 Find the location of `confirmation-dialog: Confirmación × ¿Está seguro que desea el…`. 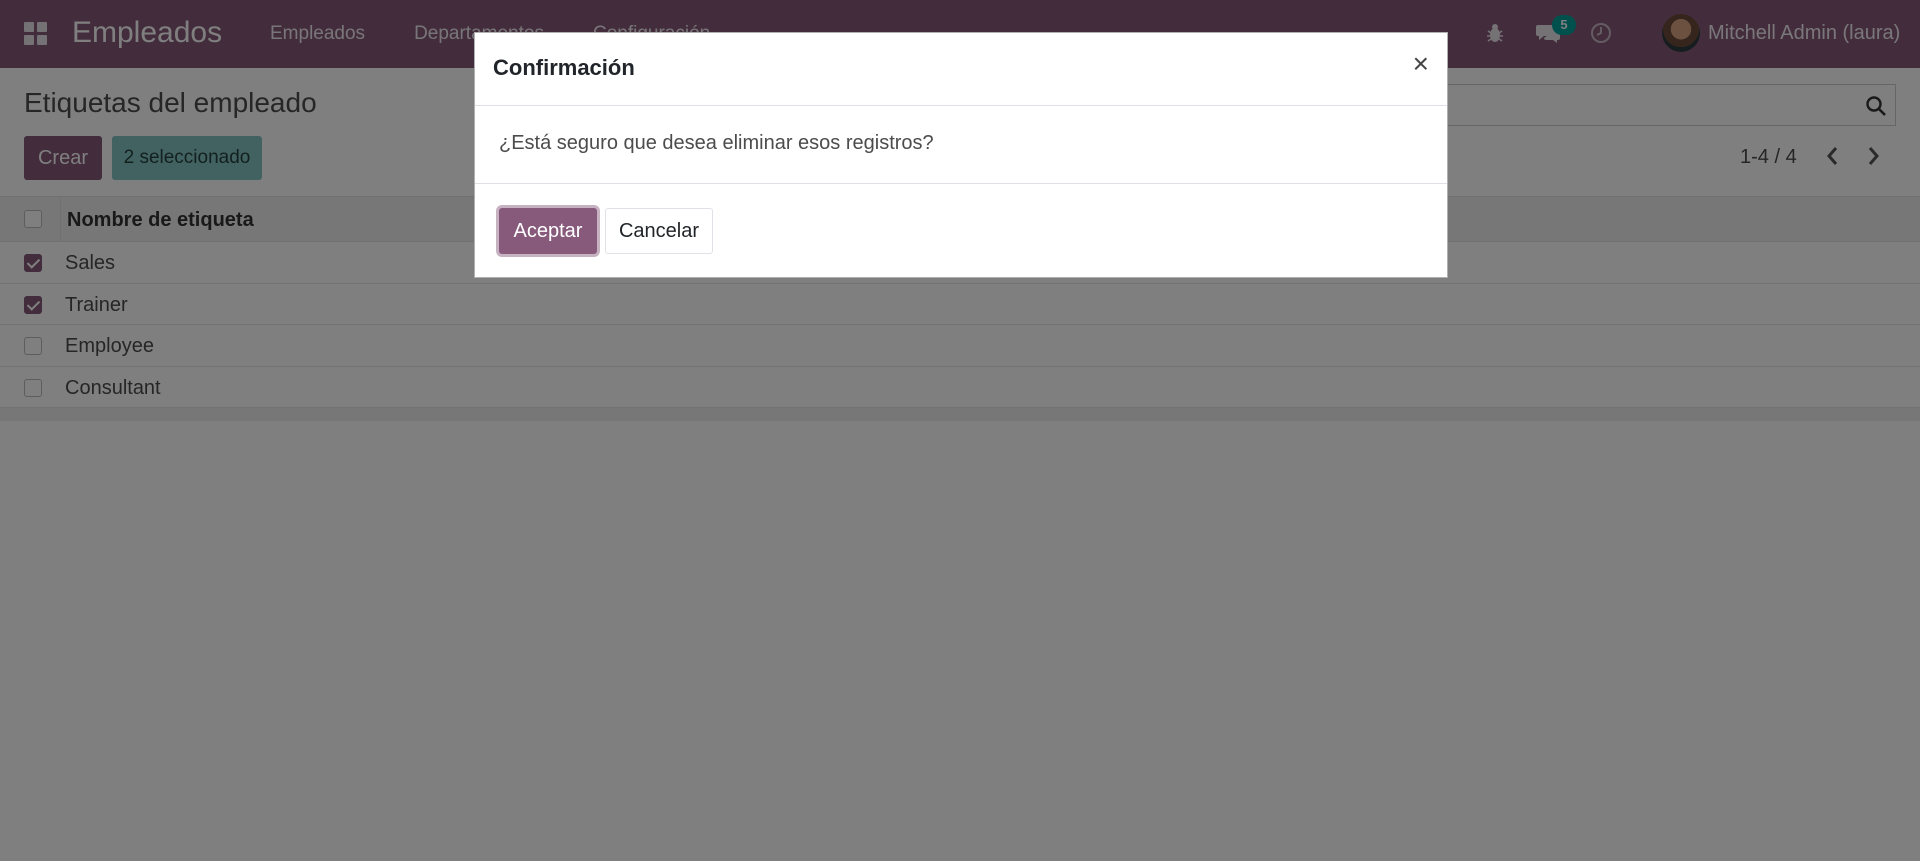

confirmation-dialog: Confirmación × ¿Está seguro que desea el… is located at coordinates (961, 155).